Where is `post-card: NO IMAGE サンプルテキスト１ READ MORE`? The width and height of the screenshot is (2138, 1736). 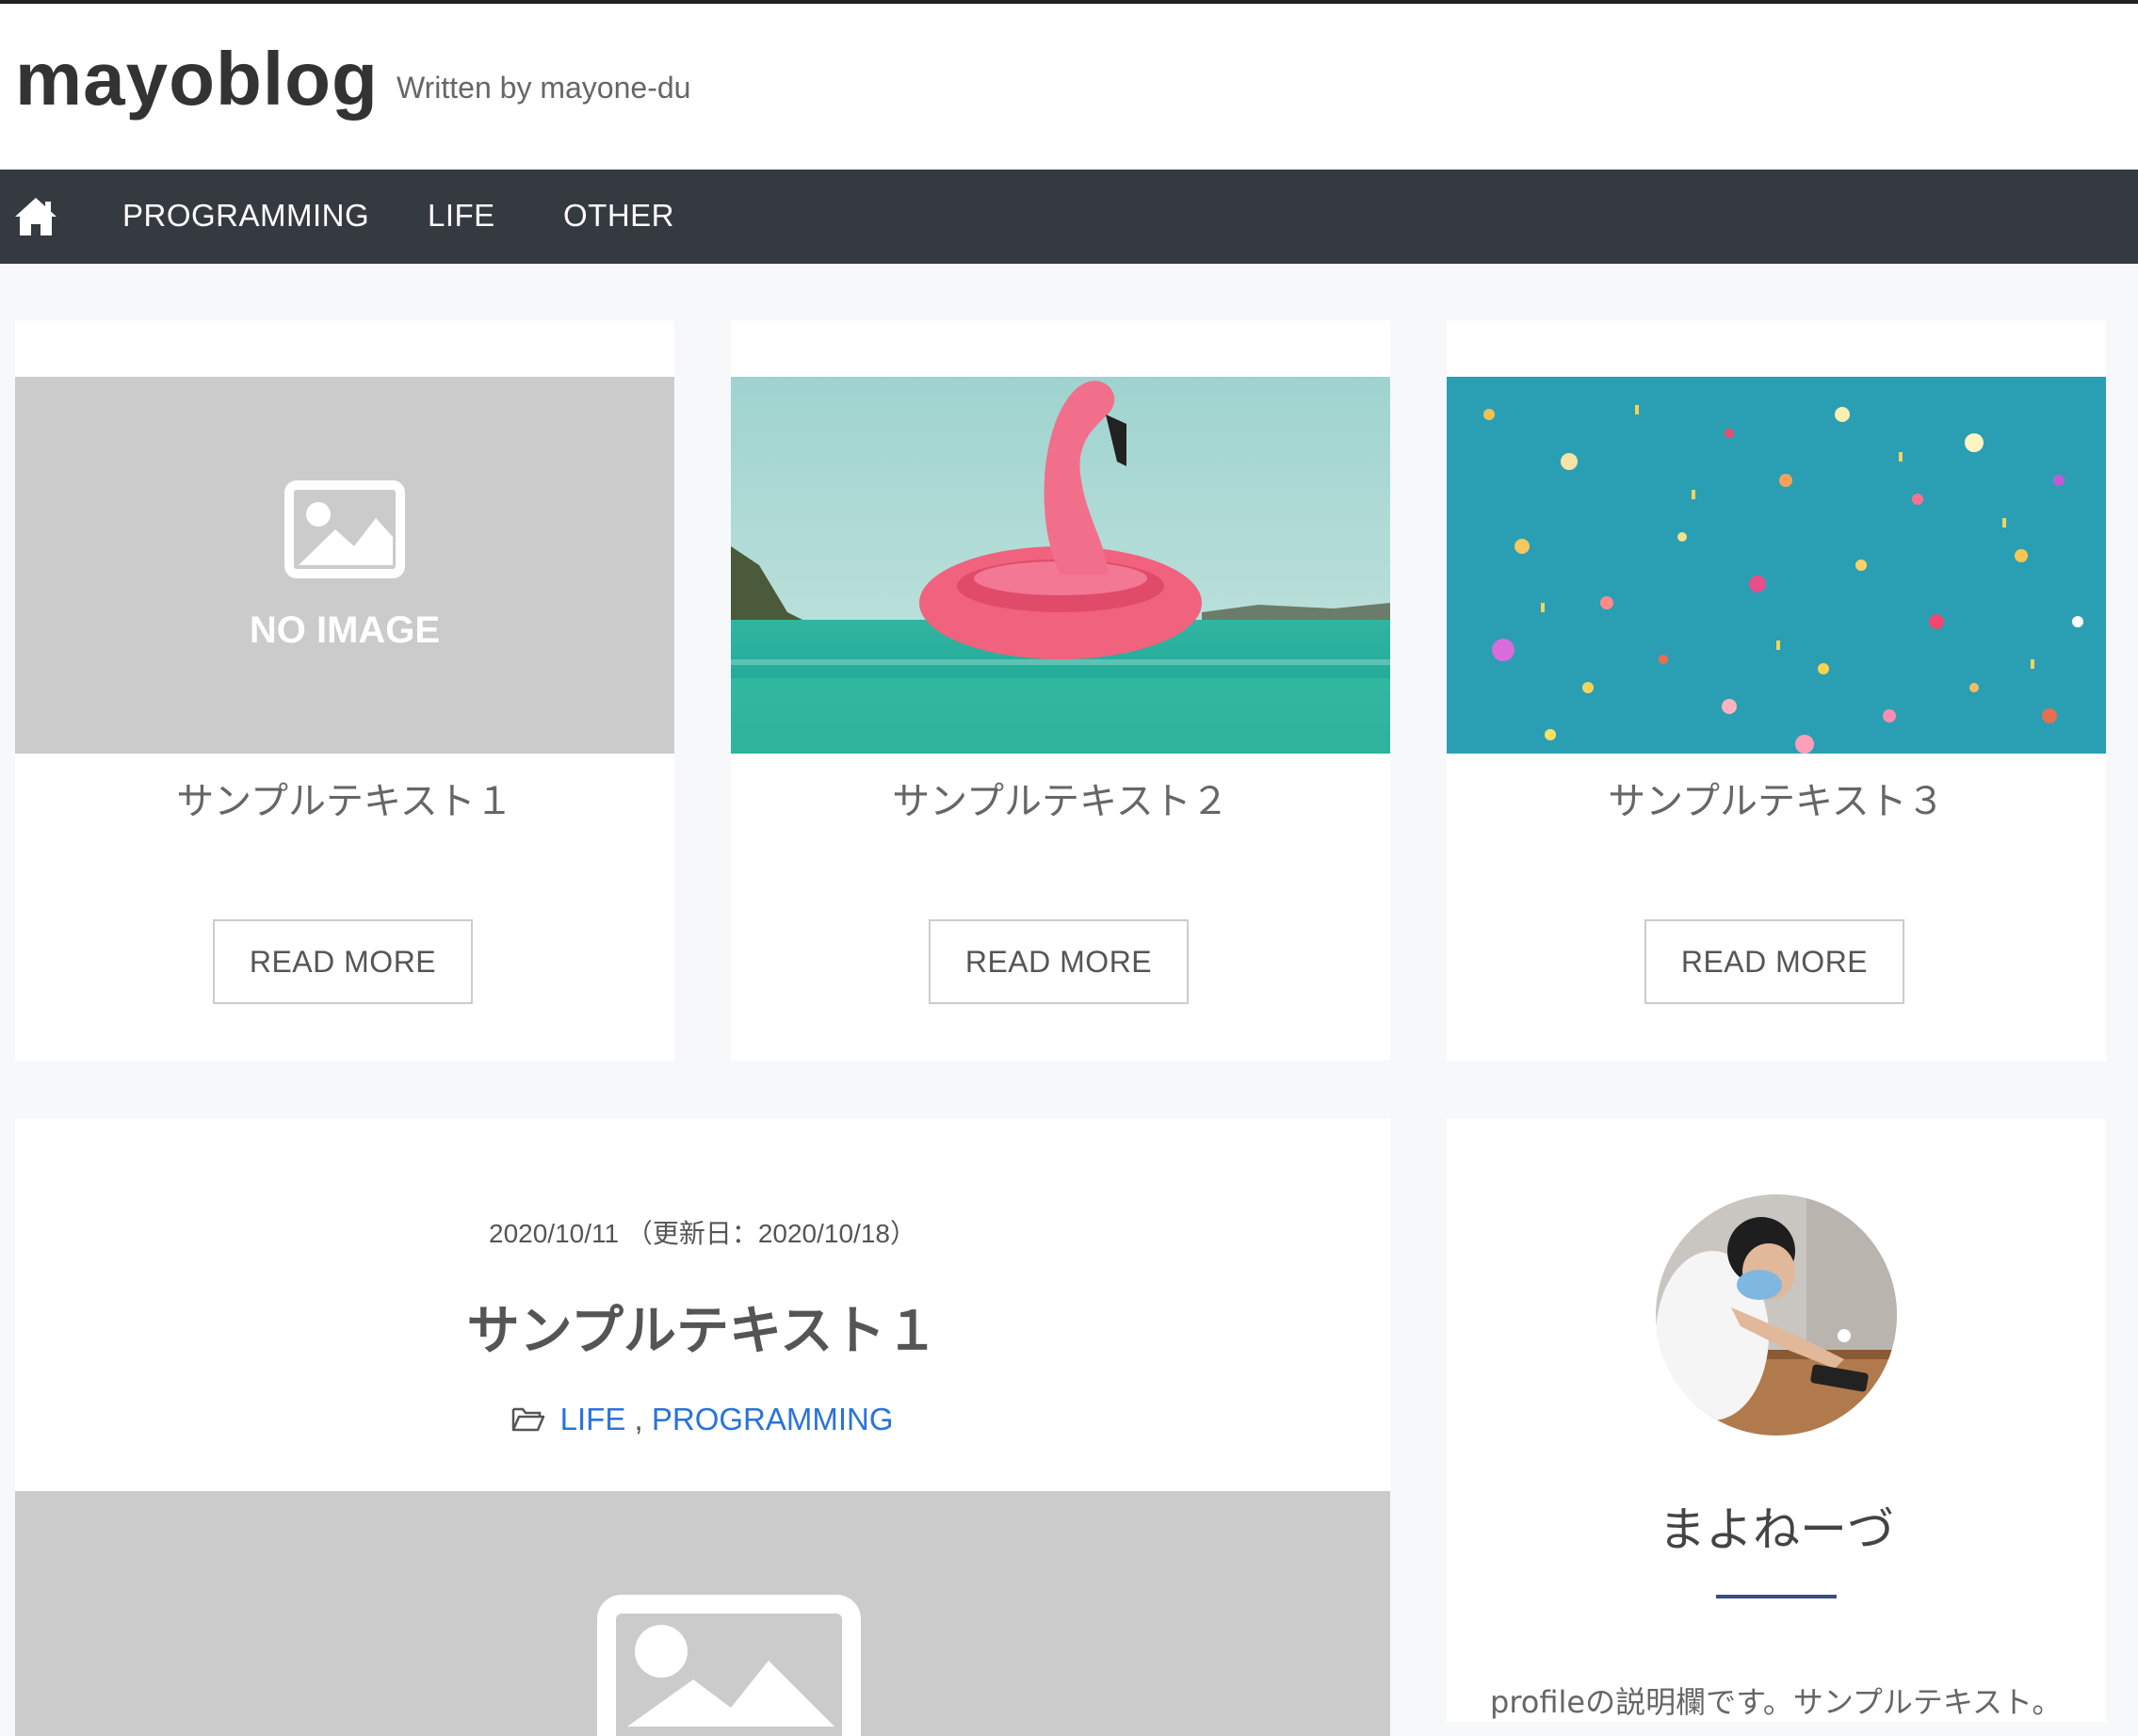
post-card: NO IMAGE サンプルテキスト１ READ MORE is located at coordinates (344, 690).